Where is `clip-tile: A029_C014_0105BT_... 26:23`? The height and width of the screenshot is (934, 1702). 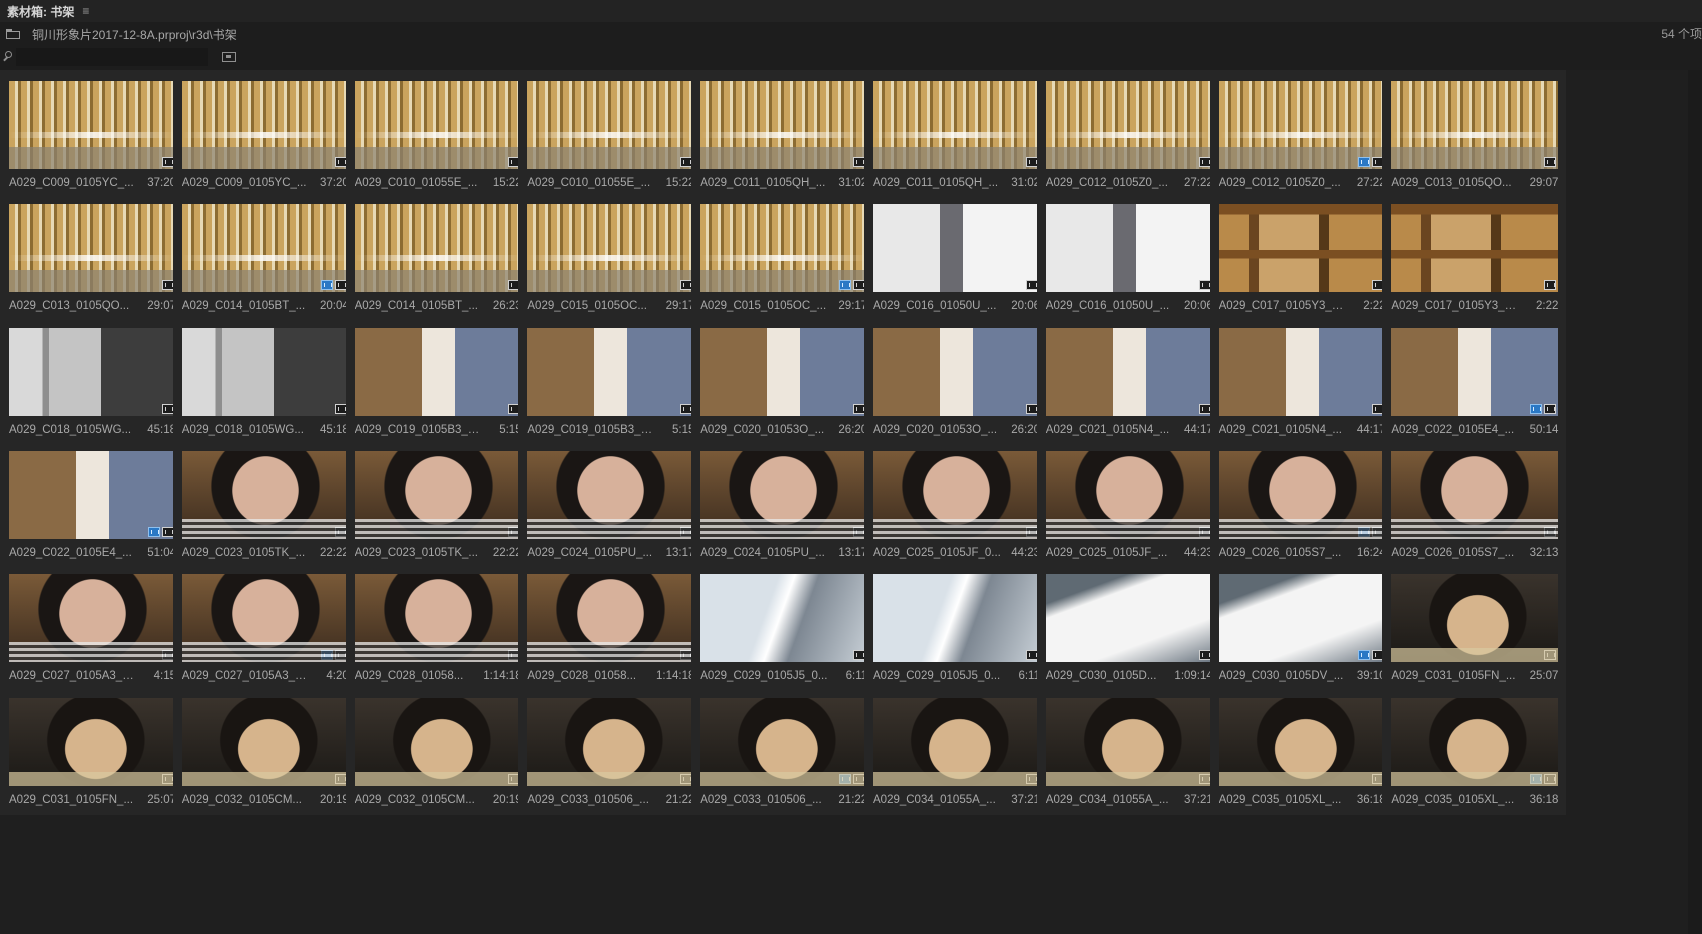 clip-tile: A029_C014_0105BT_... 26:23 is located at coordinates (437, 257).